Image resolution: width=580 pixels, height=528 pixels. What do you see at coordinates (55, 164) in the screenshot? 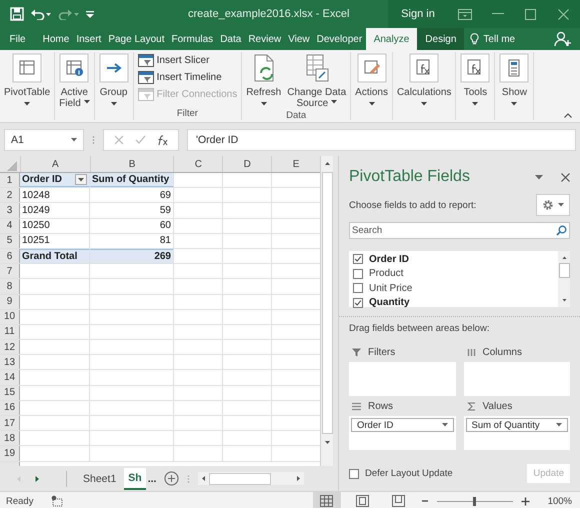
I see `column-header: A` at bounding box center [55, 164].